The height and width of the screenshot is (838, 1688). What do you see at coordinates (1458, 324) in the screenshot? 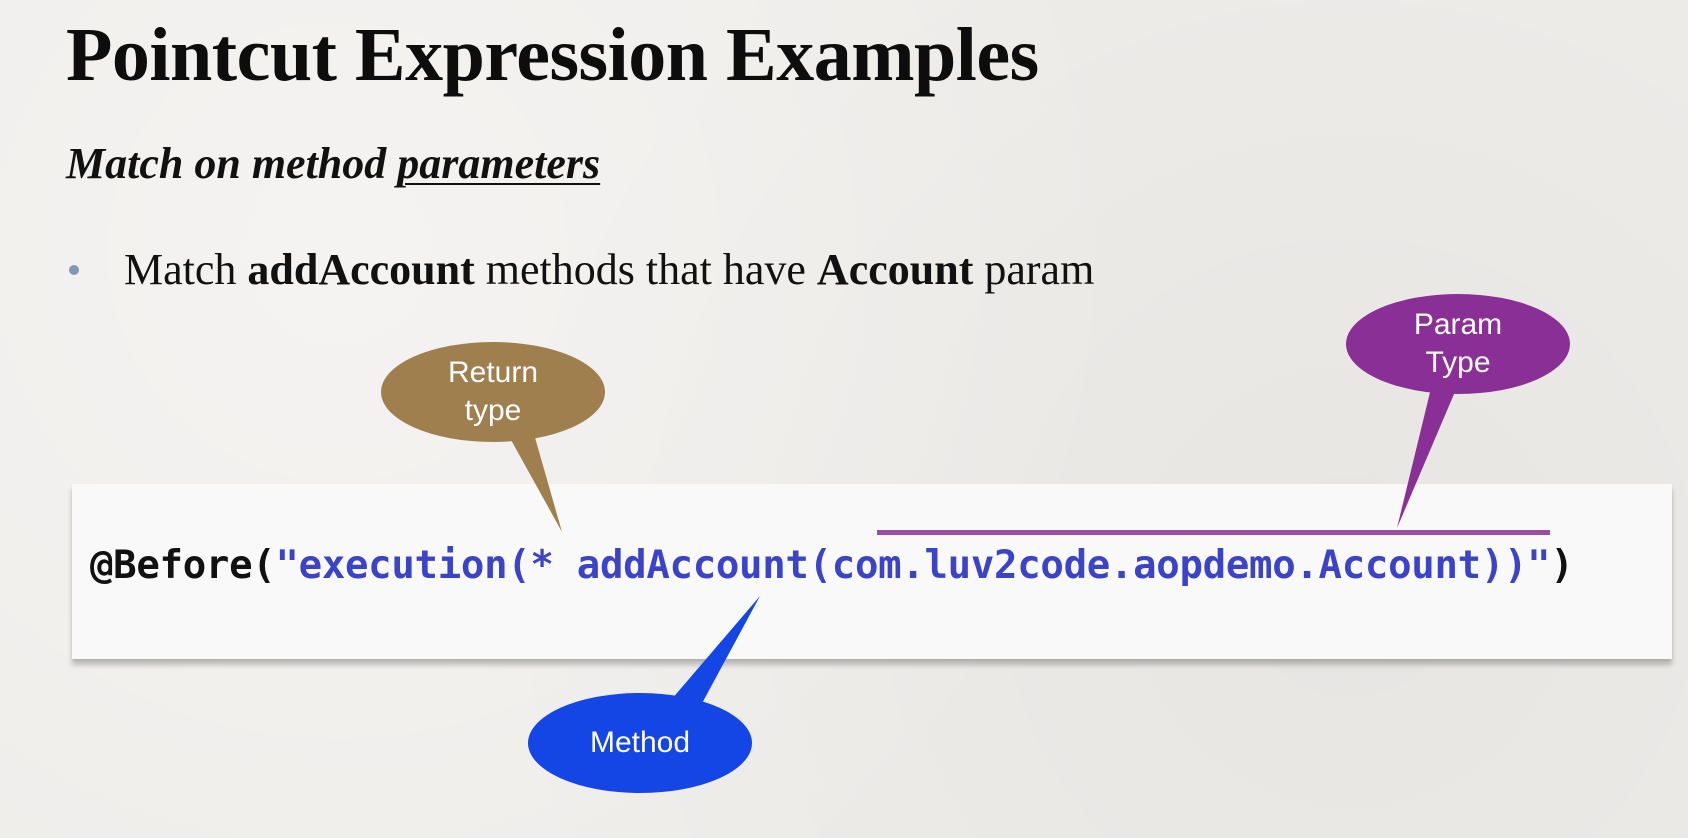
I see `param-type-line1: Param` at bounding box center [1458, 324].